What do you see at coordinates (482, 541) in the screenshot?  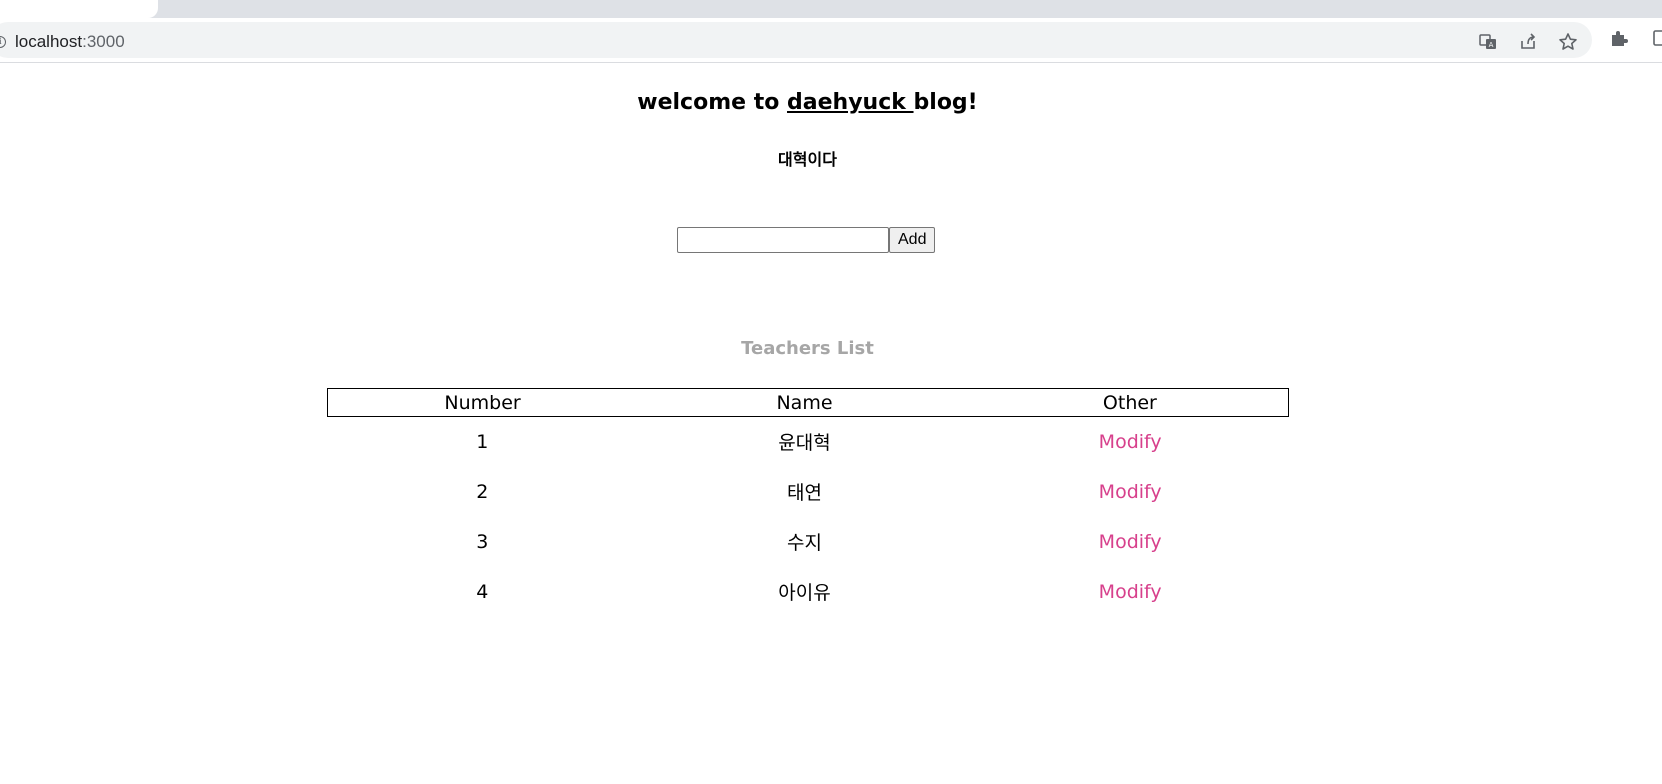 I see `row-number: 3` at bounding box center [482, 541].